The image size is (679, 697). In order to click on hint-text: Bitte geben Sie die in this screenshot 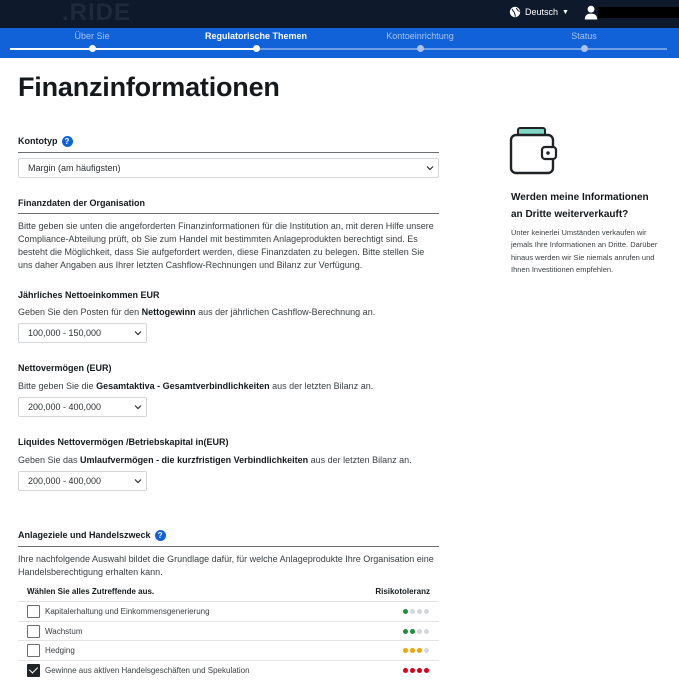, I will do `click(57, 386)`.